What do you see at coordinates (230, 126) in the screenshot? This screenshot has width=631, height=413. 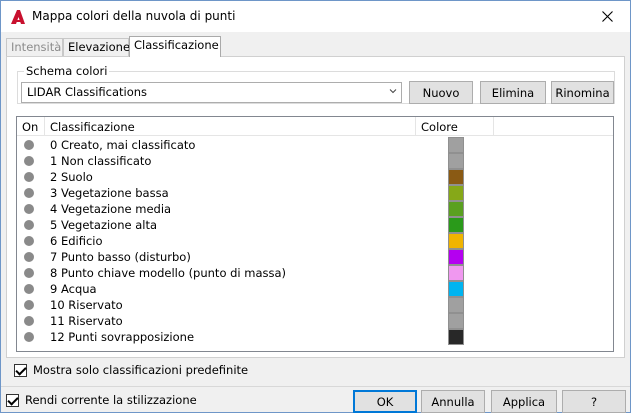 I see `column-header-classification: Classificazione` at bounding box center [230, 126].